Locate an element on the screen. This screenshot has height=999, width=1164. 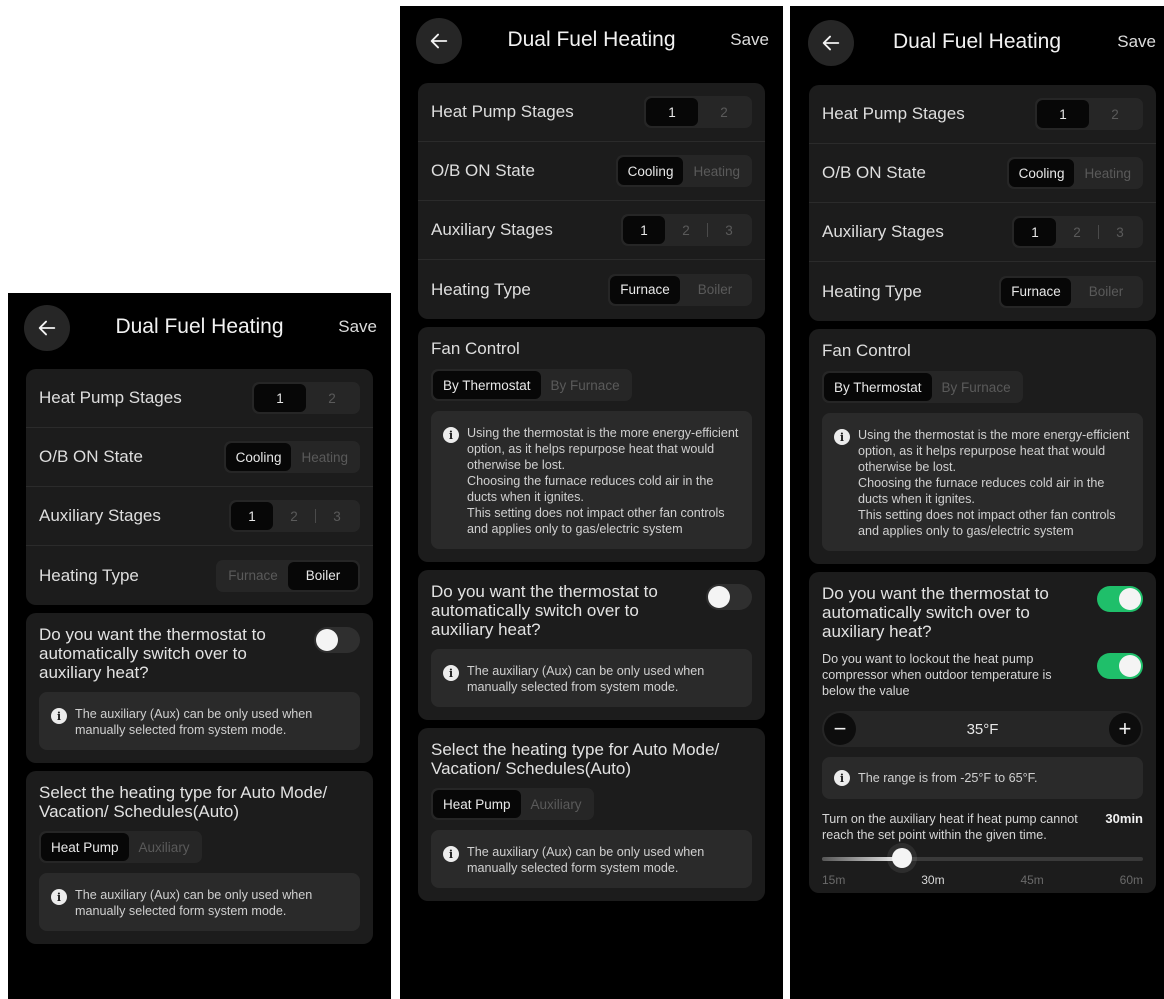
tick-label: 30m is located at coordinates (933, 880).